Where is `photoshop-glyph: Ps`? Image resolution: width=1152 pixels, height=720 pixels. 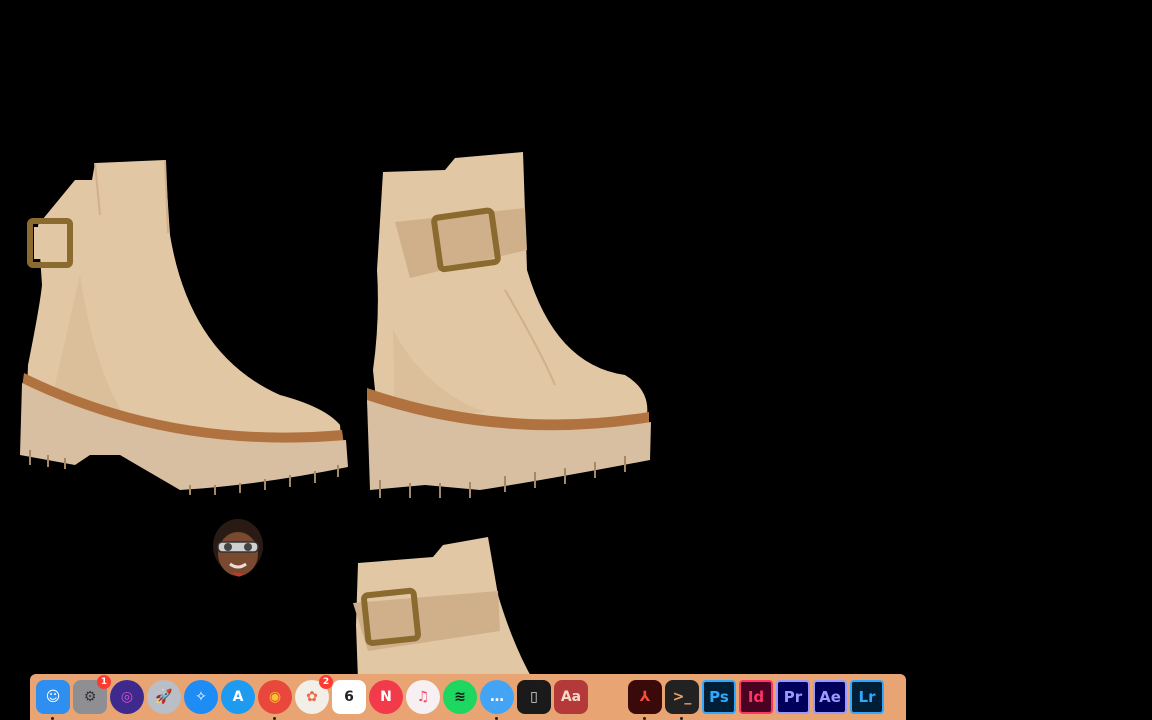
photoshop-glyph: Ps is located at coordinates (719, 696).